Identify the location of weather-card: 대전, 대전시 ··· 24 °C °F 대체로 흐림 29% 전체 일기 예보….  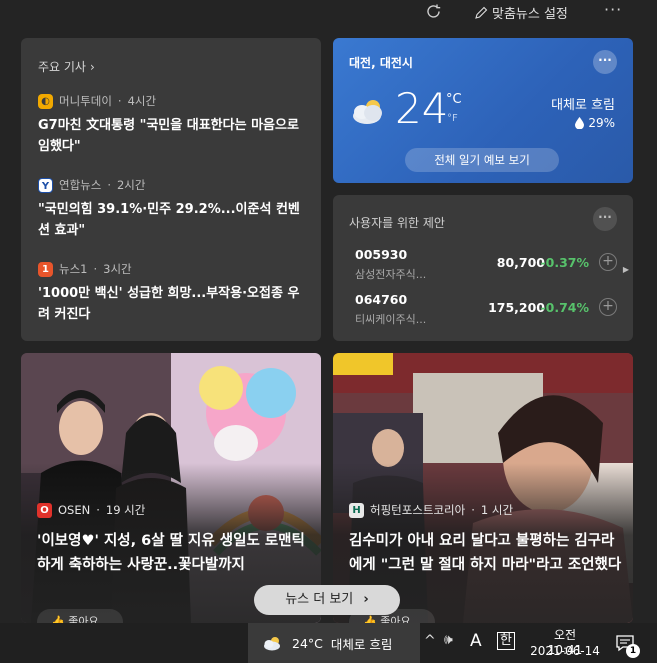
(483, 110).